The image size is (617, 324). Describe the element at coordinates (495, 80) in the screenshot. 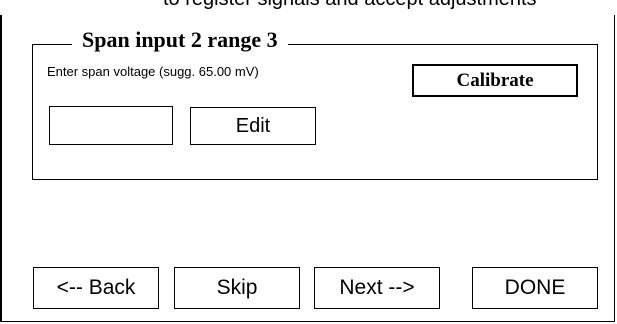

I see `calibrate-button: Calibrate` at that location.